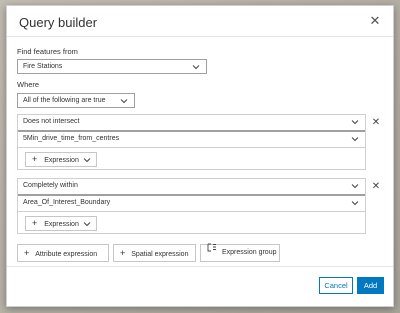  Describe the element at coordinates (58, 22) in the screenshot. I see `dialog-title: Query builder` at that location.